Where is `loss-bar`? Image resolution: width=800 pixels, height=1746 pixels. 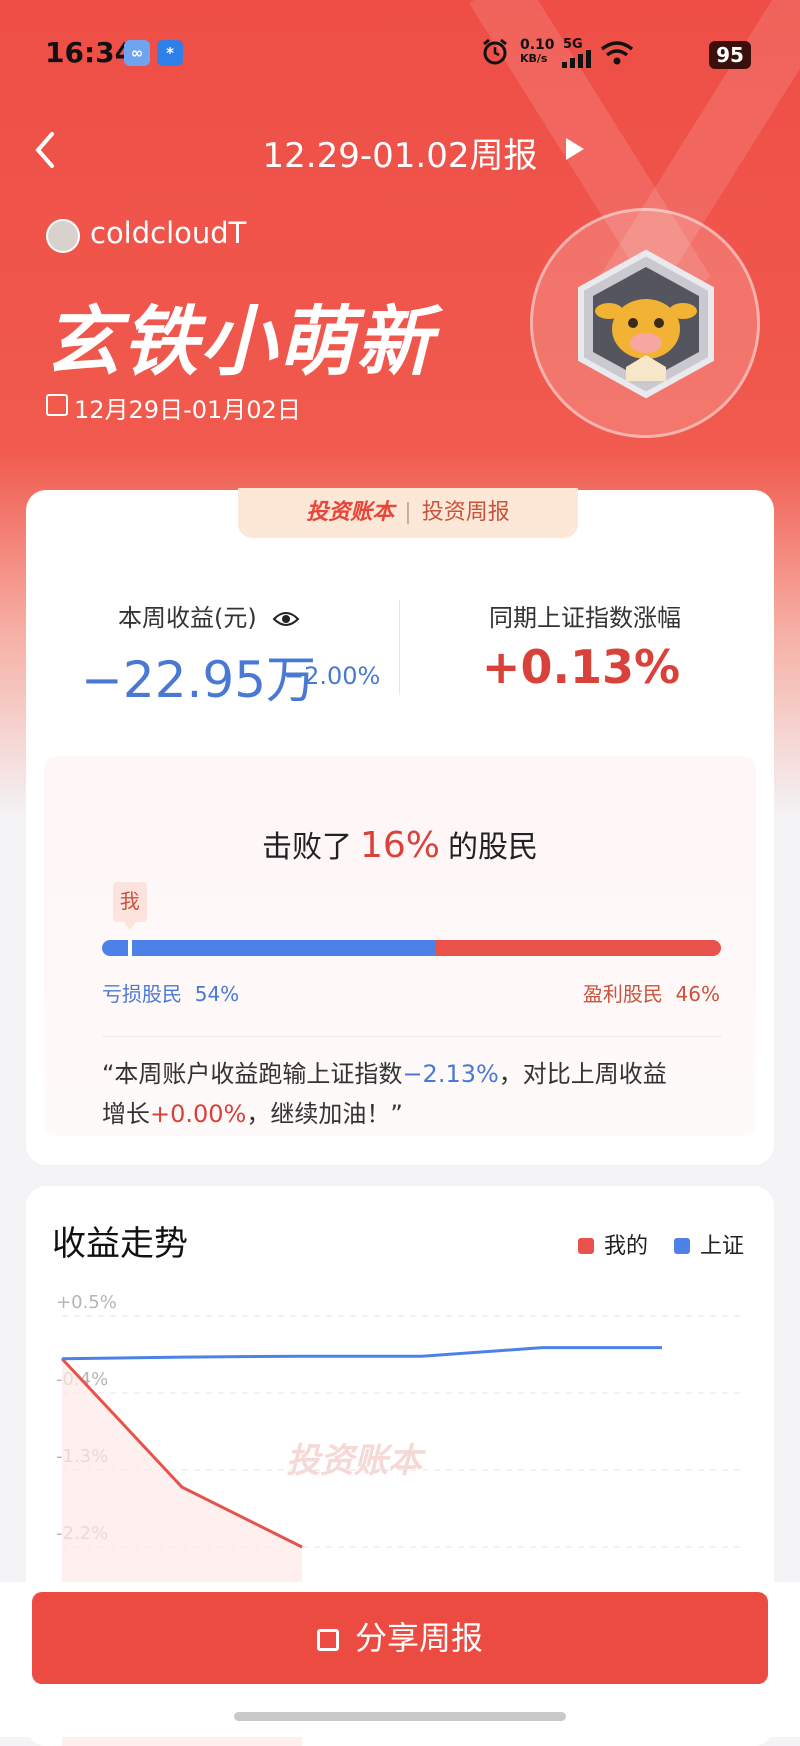 loss-bar is located at coordinates (269, 948).